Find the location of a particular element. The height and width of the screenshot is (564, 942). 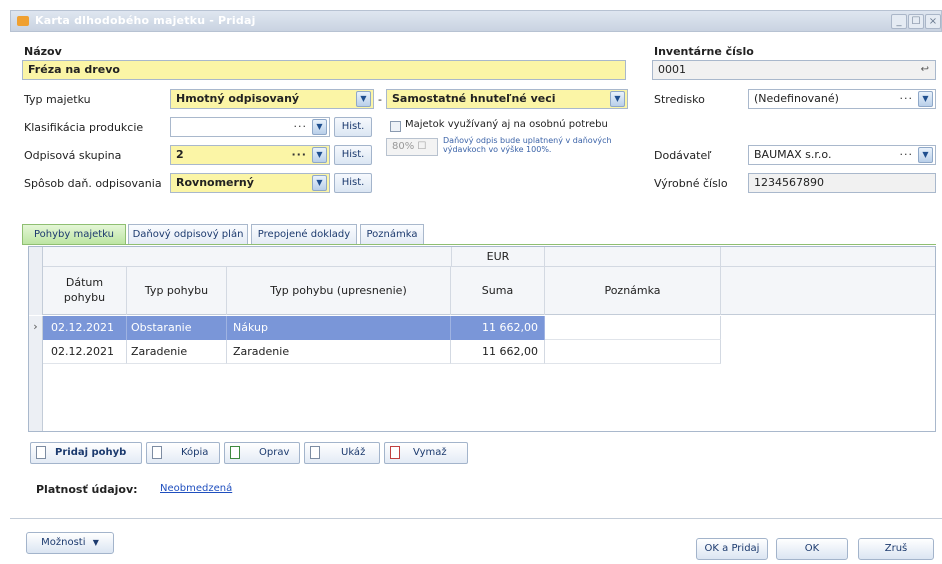

moznosti-label: Možnosti is located at coordinates (63, 542).